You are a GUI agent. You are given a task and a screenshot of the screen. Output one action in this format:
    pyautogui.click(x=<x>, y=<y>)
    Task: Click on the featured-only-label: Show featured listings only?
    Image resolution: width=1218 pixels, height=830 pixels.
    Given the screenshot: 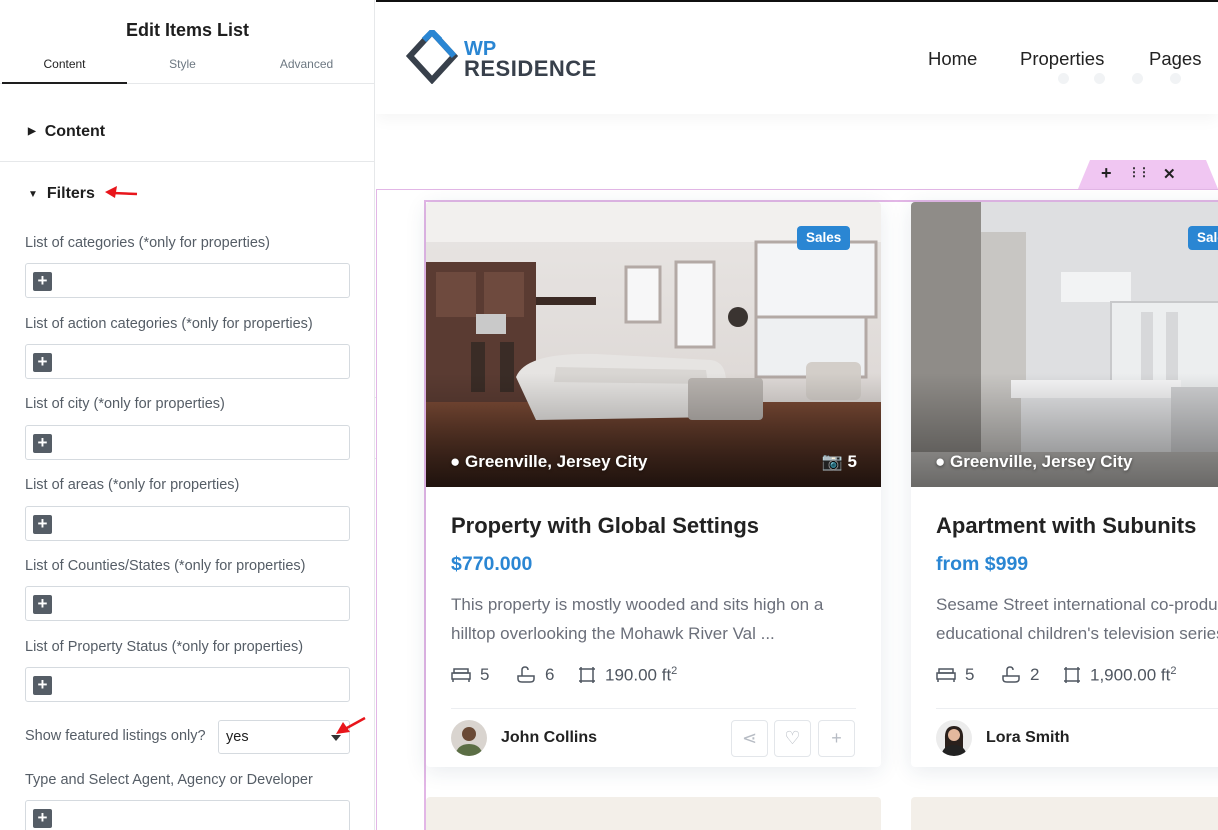 What is the action you would take?
    pyautogui.click(x=115, y=736)
    